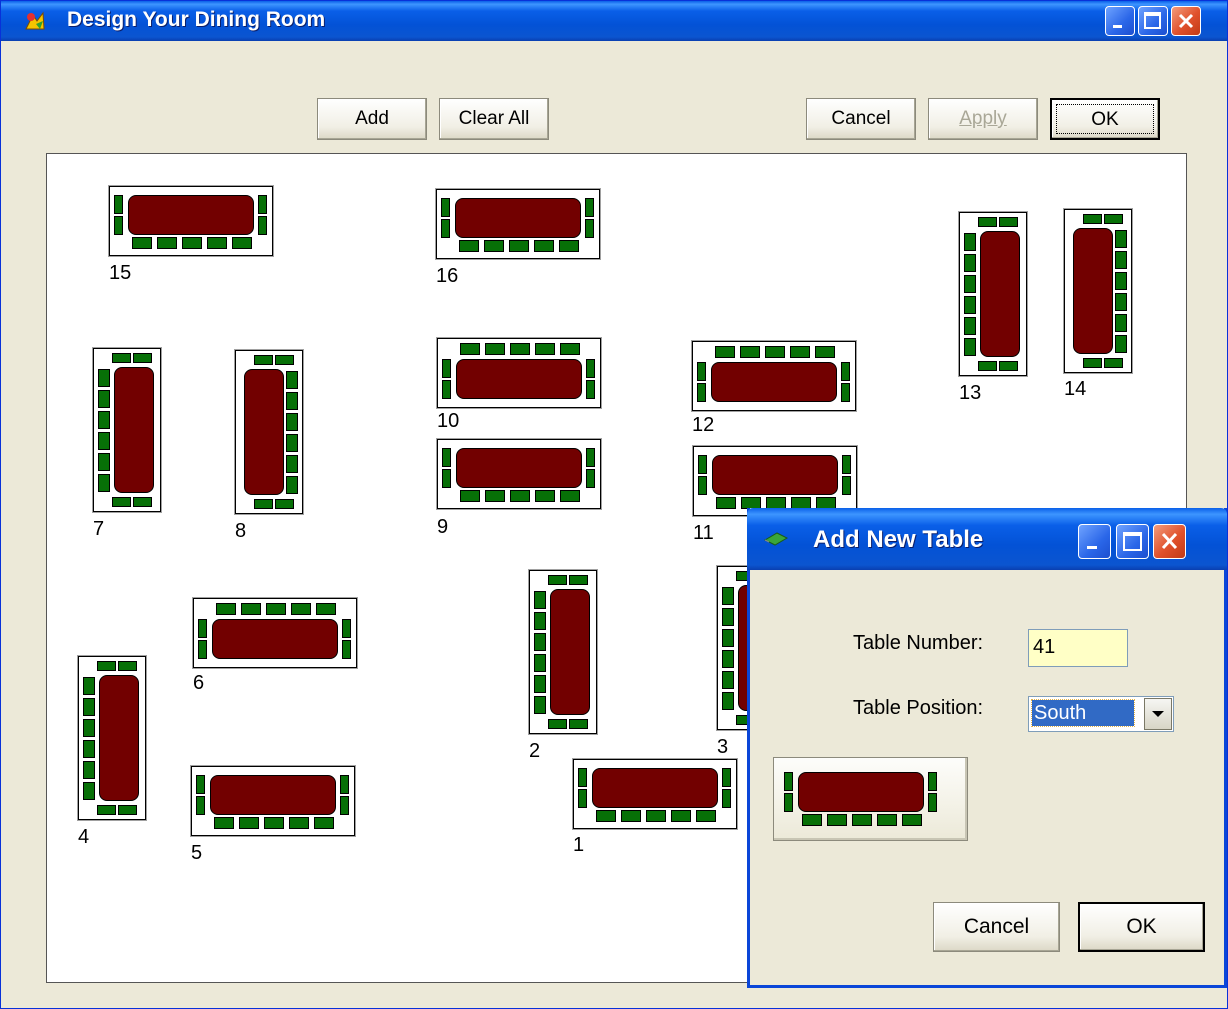 The width and height of the screenshot is (1228, 1009). What do you see at coordinates (918, 708) in the screenshot?
I see `table-position-label: Table Position:` at bounding box center [918, 708].